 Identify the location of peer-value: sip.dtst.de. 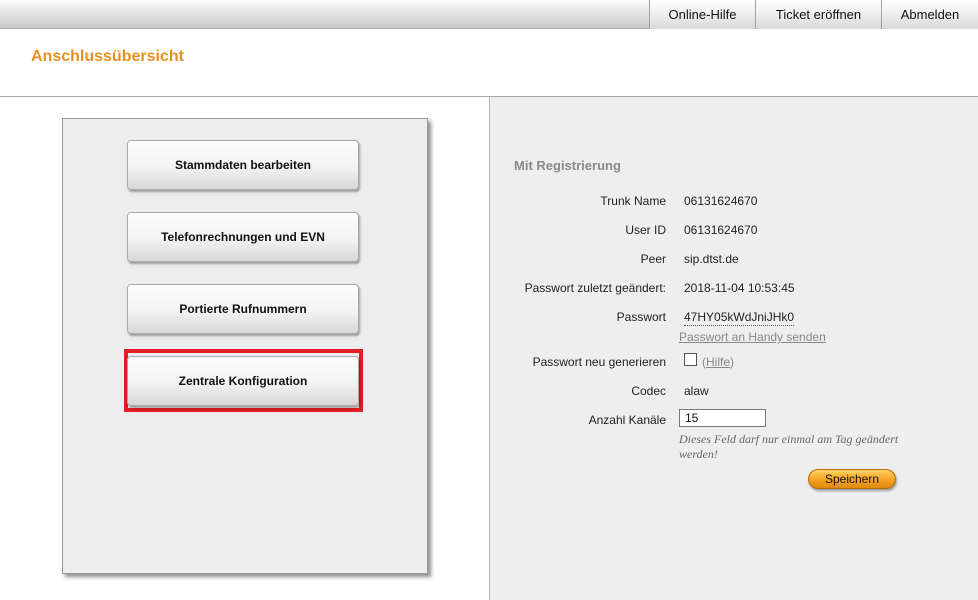
(711, 259).